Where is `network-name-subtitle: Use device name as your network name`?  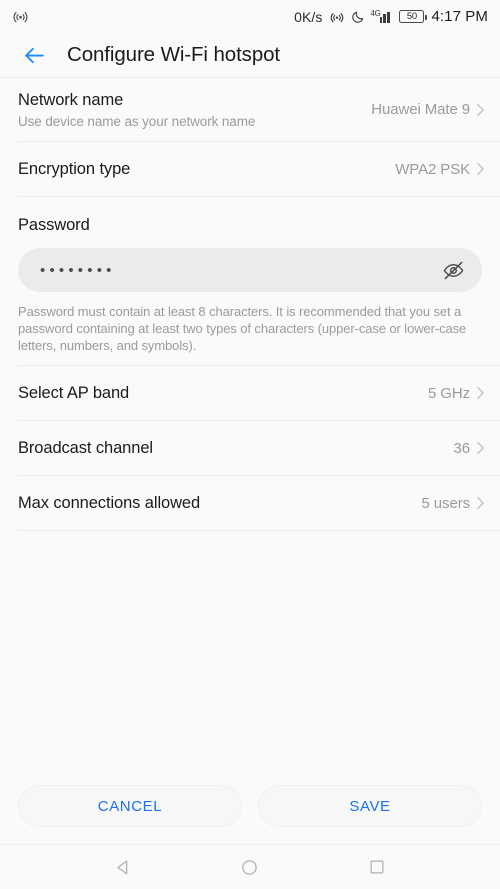
network-name-subtitle: Use device name as your network name is located at coordinates (137, 121).